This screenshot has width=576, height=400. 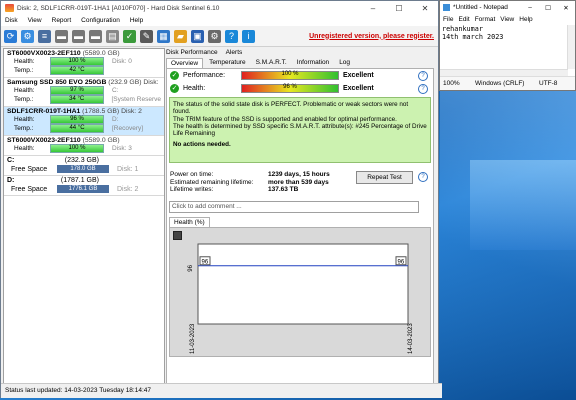 What do you see at coordinates (100, 20) in the screenshot?
I see `menu-configuration: Configuration` at bounding box center [100, 20].